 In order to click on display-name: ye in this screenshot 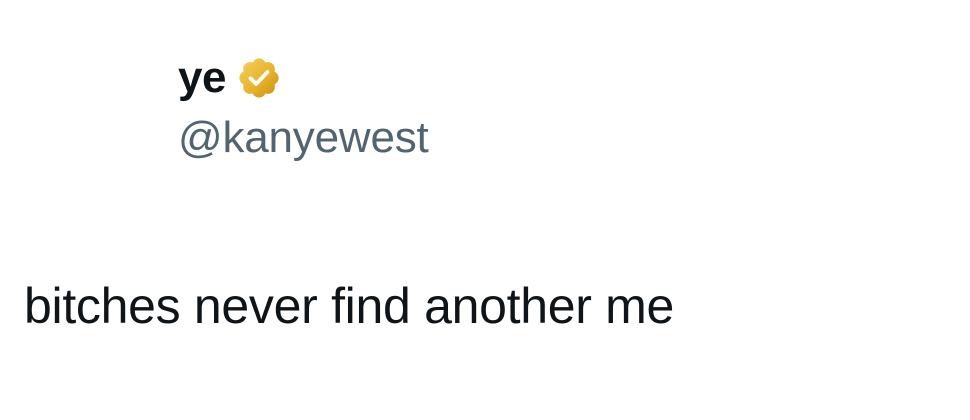, I will do `click(202, 78)`.